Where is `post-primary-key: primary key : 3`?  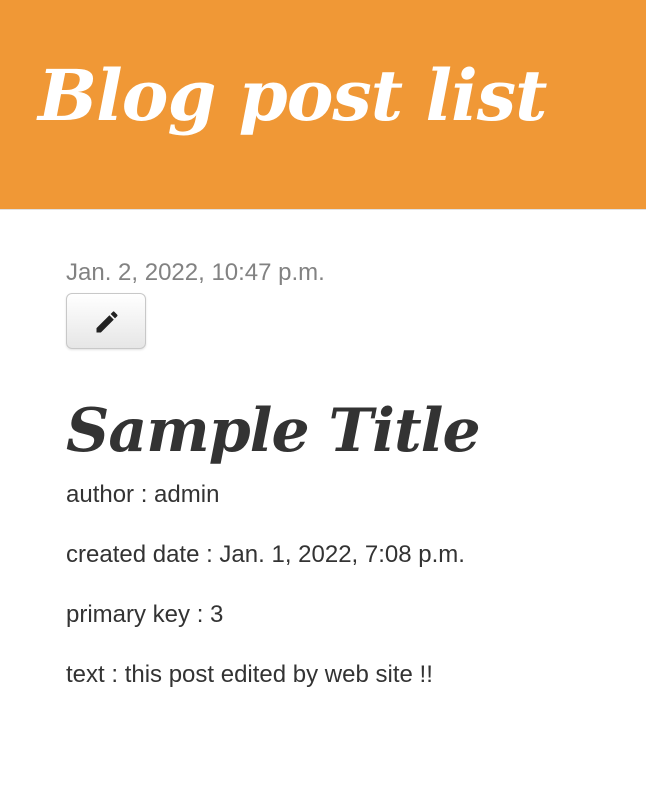
post-primary-key: primary key : 3 is located at coordinates (145, 614).